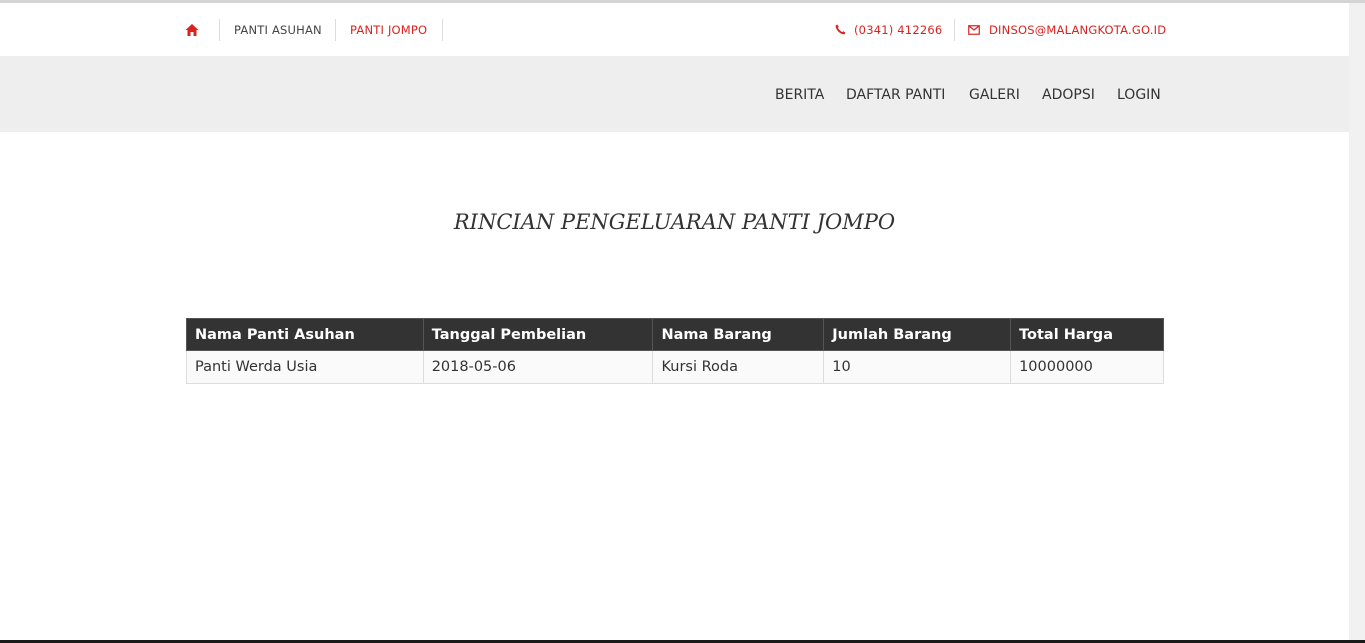  I want to click on column-header: Jumlah Barang, so click(917, 334).